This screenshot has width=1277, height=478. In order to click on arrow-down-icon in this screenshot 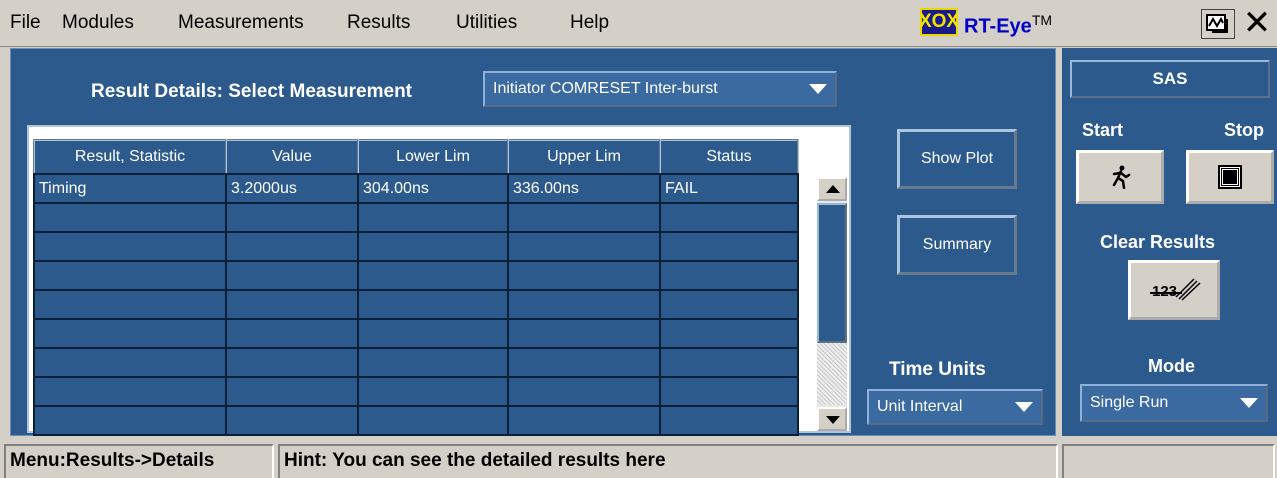, I will do `click(833, 420)`.